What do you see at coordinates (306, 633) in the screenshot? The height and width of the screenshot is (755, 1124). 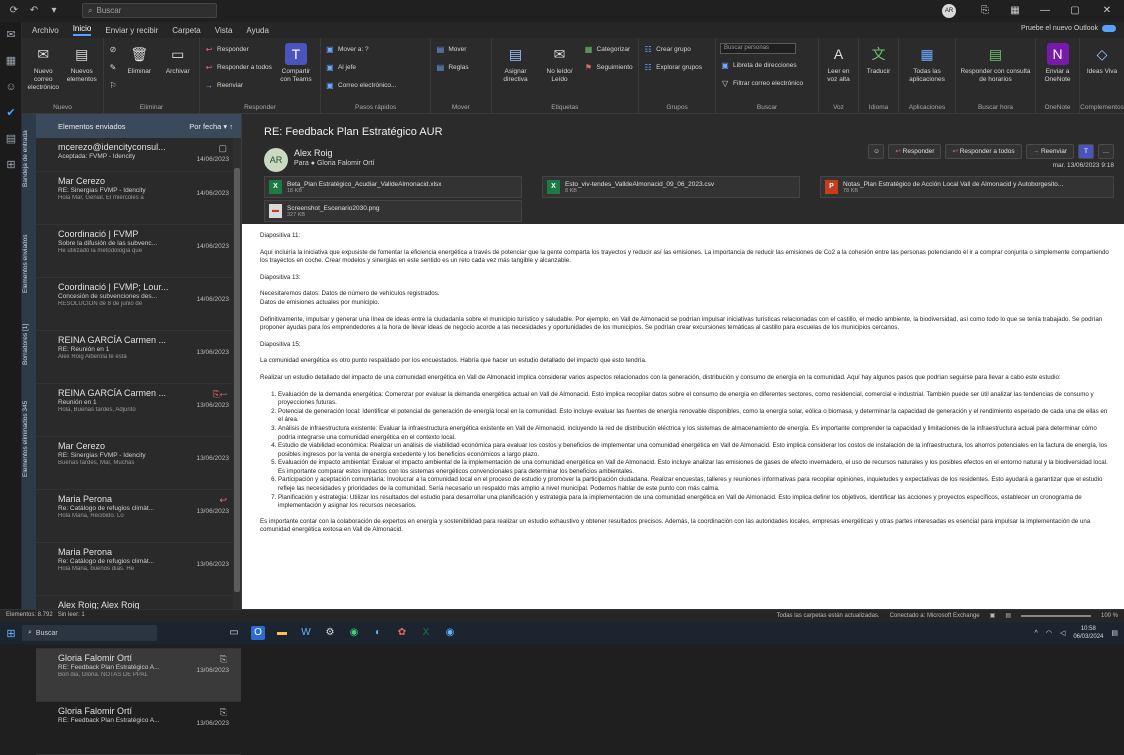 I see `word-app-icon: W` at bounding box center [306, 633].